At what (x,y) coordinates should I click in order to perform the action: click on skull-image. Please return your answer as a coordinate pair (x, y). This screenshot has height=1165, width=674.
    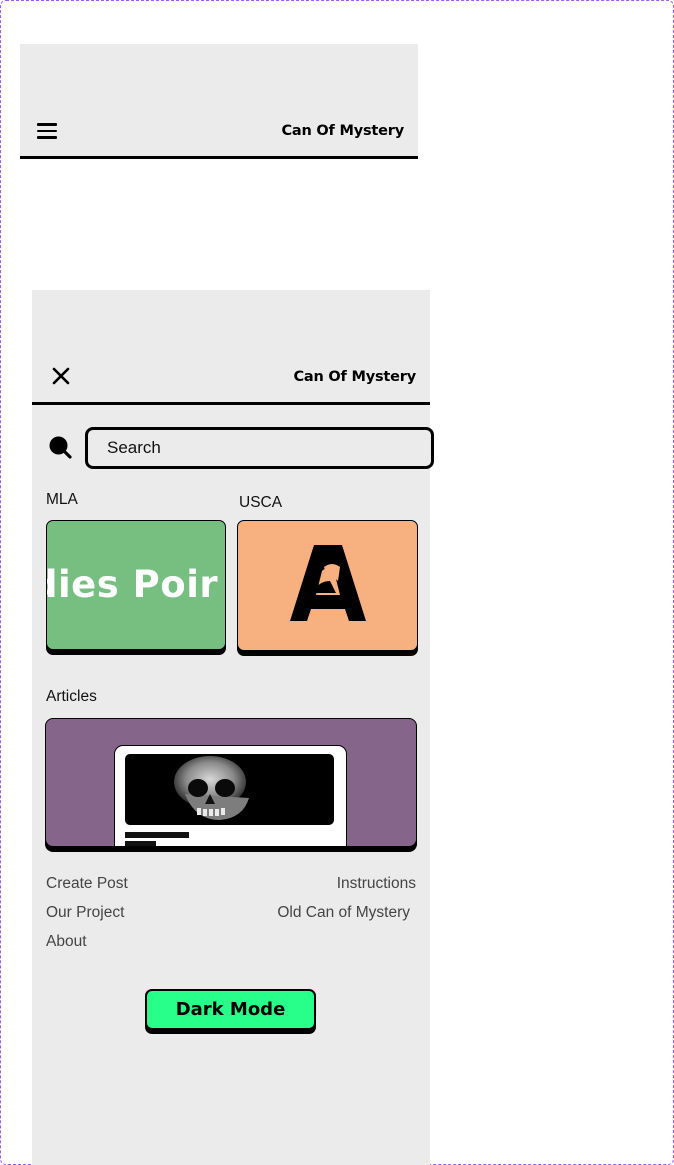
    Looking at the image, I should click on (229, 789).